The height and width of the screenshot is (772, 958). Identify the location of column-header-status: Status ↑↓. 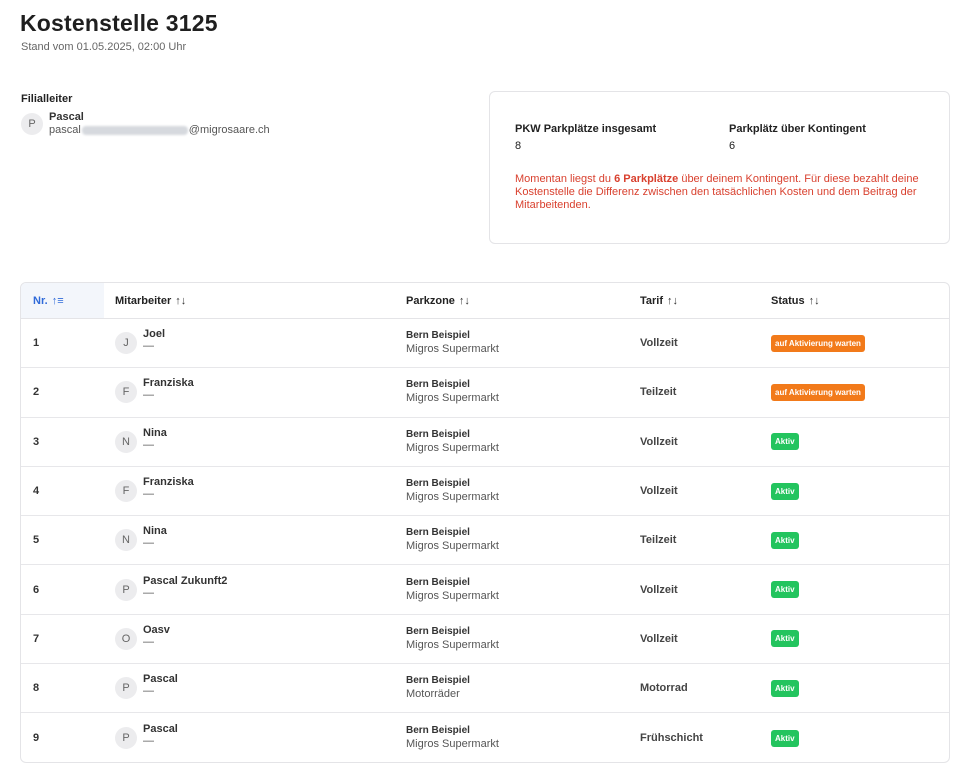
(795, 300).